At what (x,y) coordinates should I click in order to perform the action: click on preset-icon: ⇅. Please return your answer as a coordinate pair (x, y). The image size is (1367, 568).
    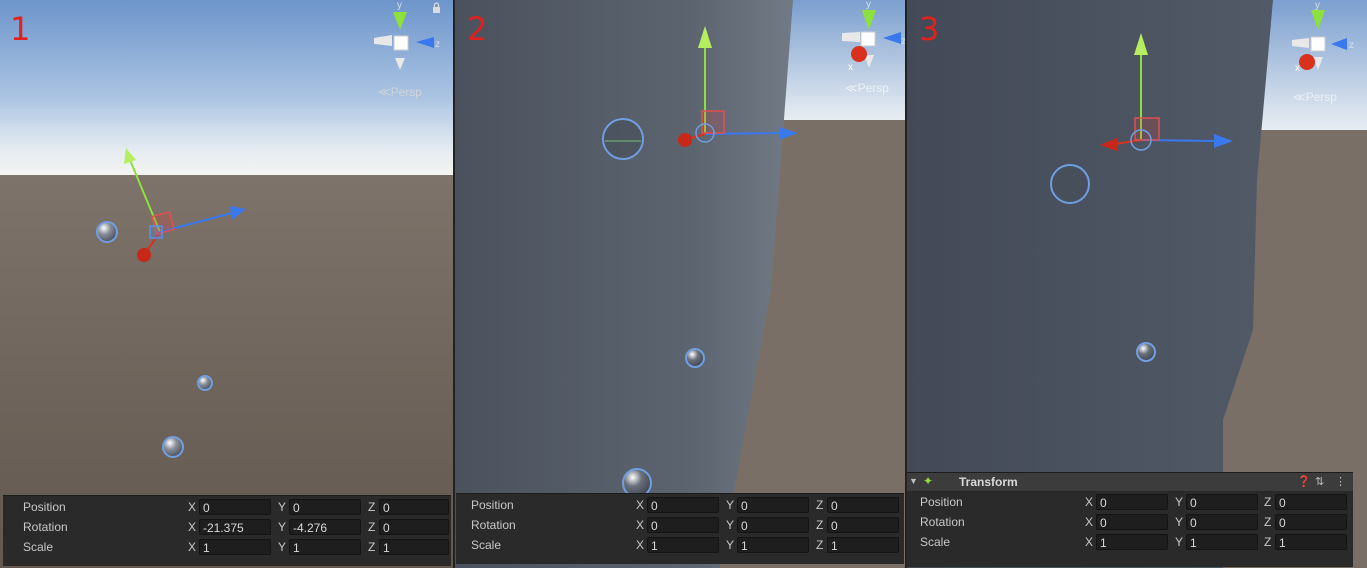
    Looking at the image, I should click on (1319, 481).